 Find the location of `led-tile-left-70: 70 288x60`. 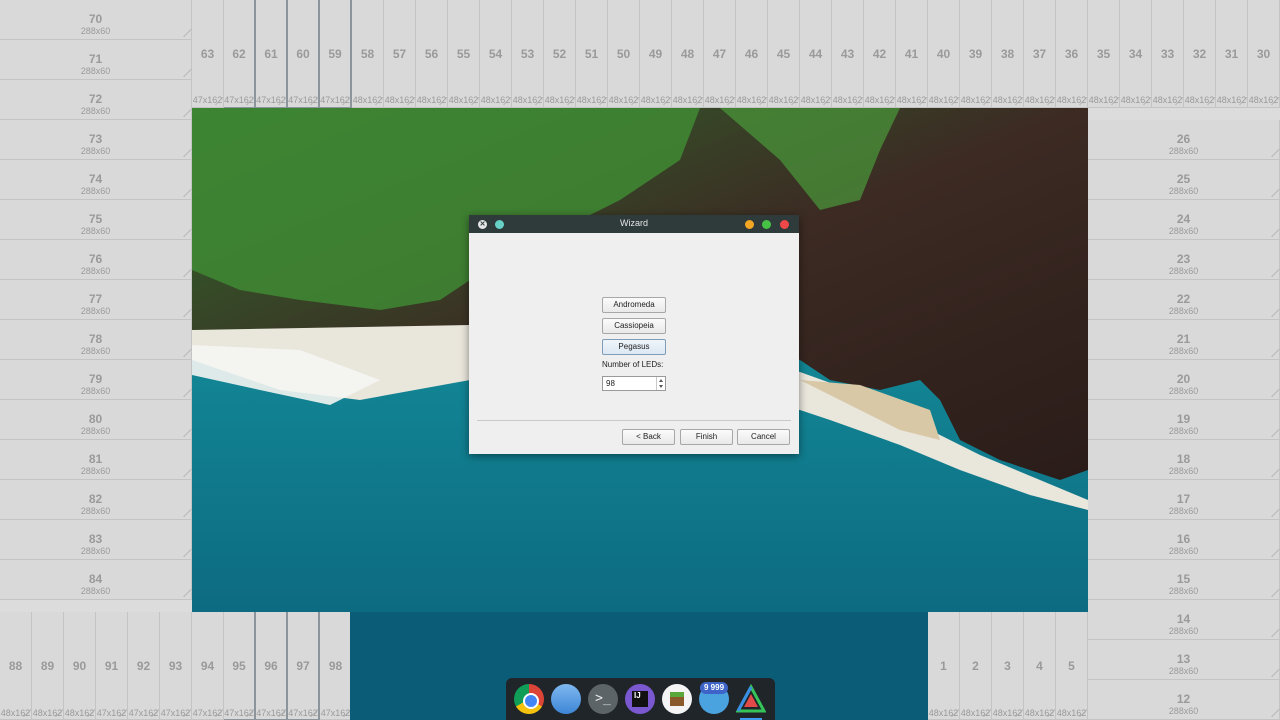

led-tile-left-70: 70 288x60 is located at coordinates (96, 20).